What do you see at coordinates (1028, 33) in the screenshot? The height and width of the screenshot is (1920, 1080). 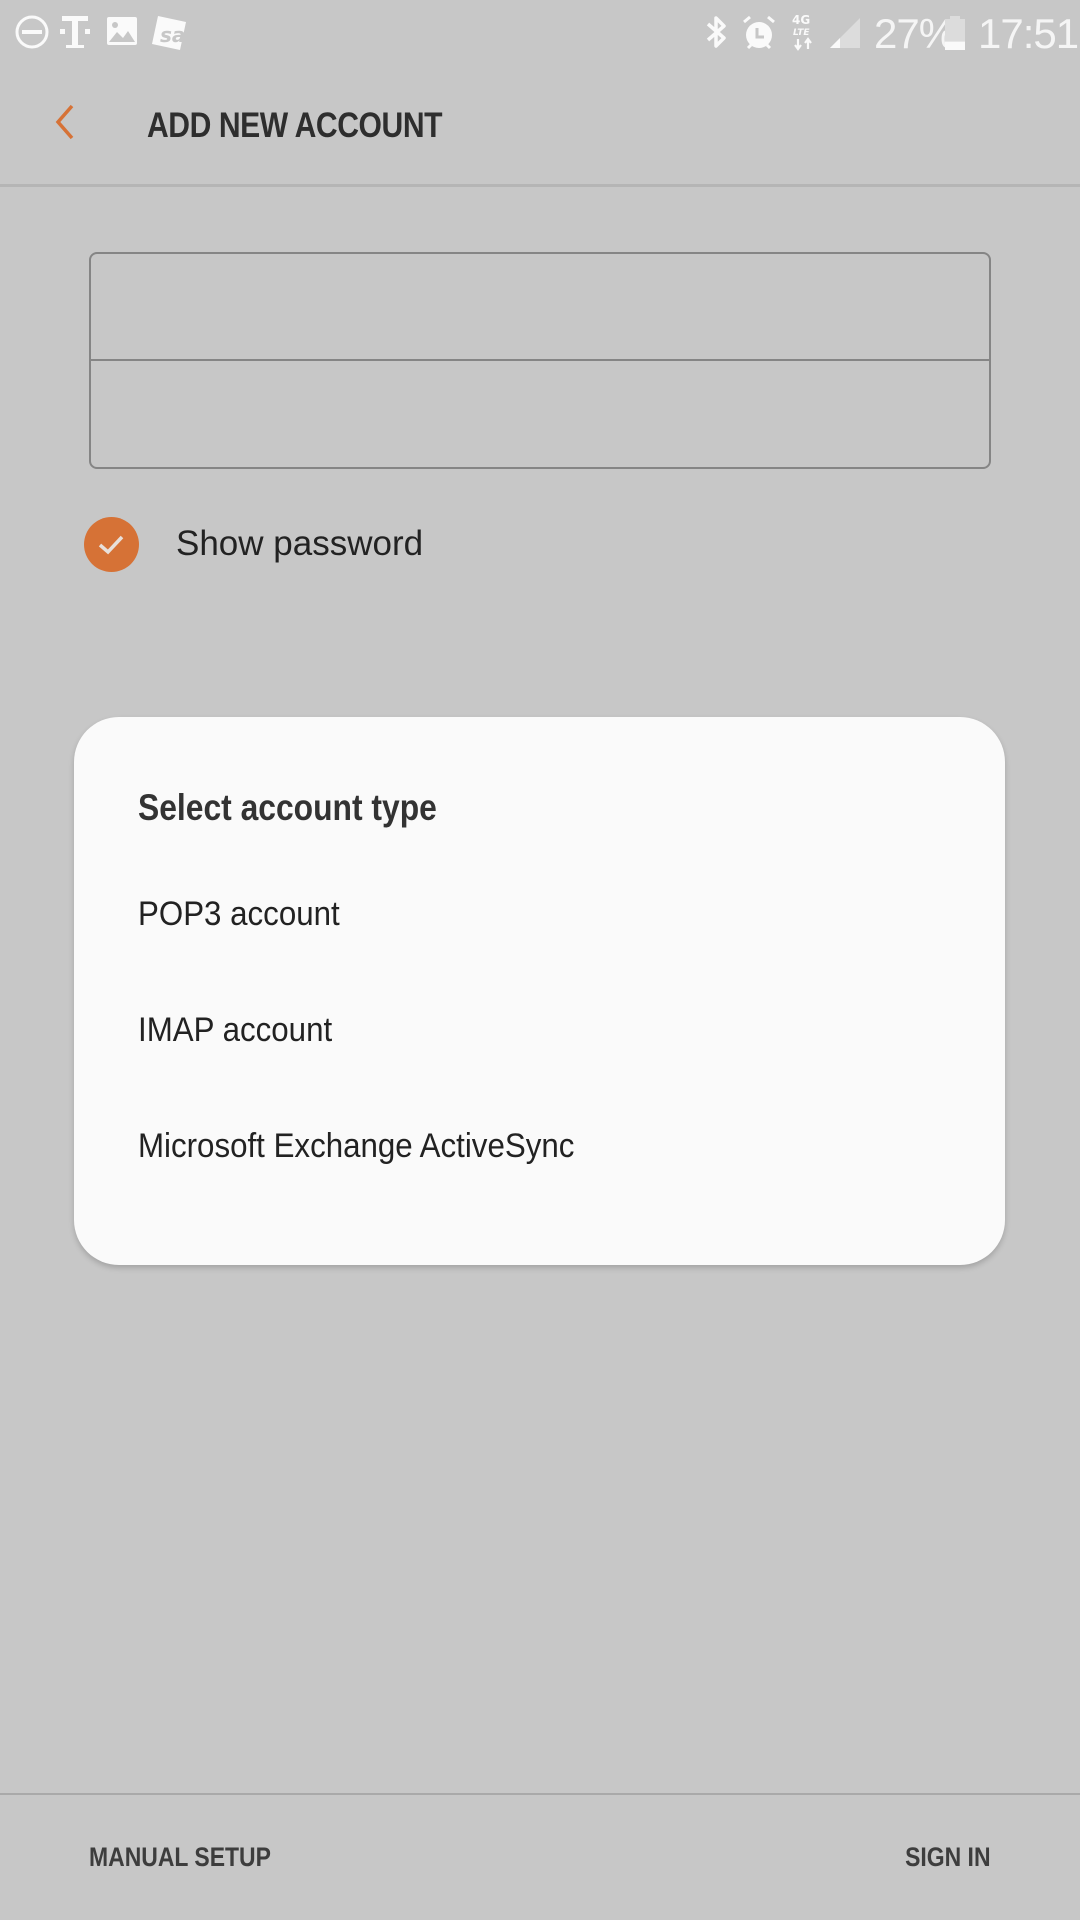 I see `clock: 17:51` at bounding box center [1028, 33].